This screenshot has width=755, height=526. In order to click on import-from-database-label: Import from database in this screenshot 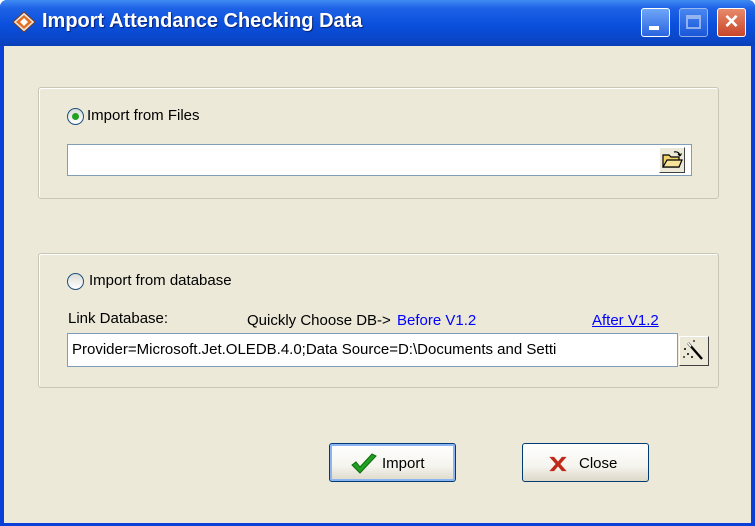, I will do `click(160, 280)`.